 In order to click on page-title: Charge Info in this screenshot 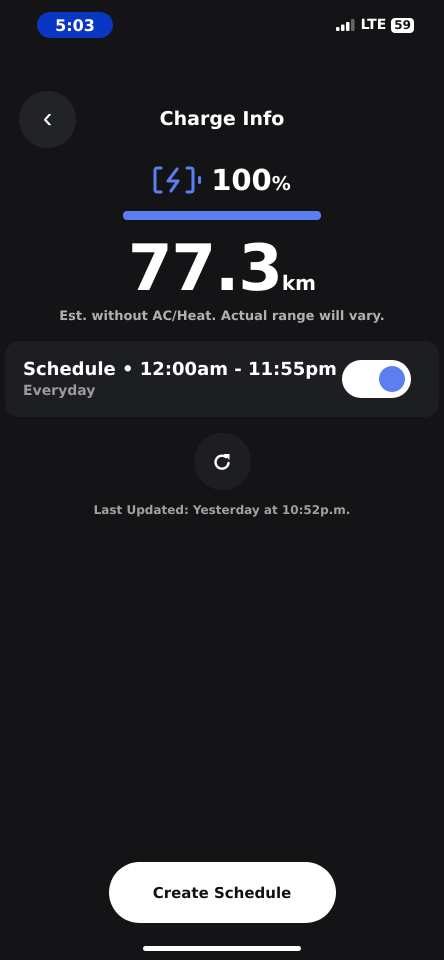, I will do `click(222, 119)`.